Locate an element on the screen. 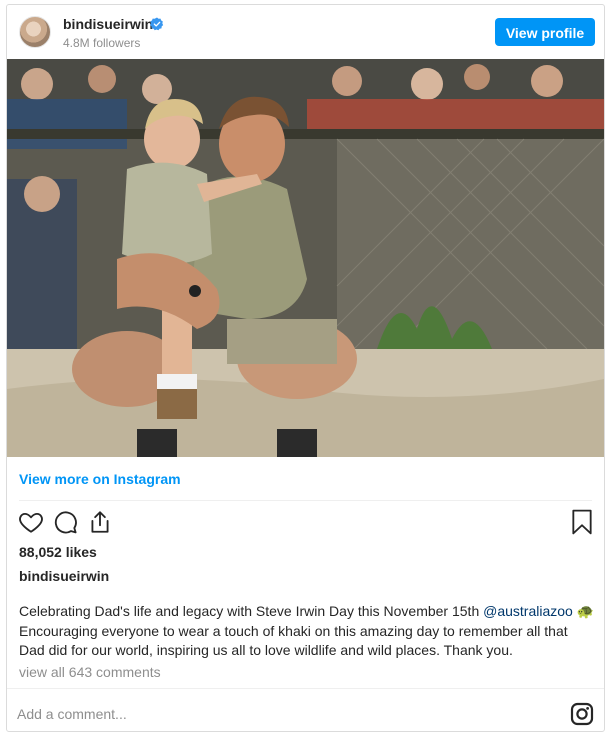 Image resolution: width=613 pixels, height=739 pixels. heart-icon is located at coordinates (31, 522).